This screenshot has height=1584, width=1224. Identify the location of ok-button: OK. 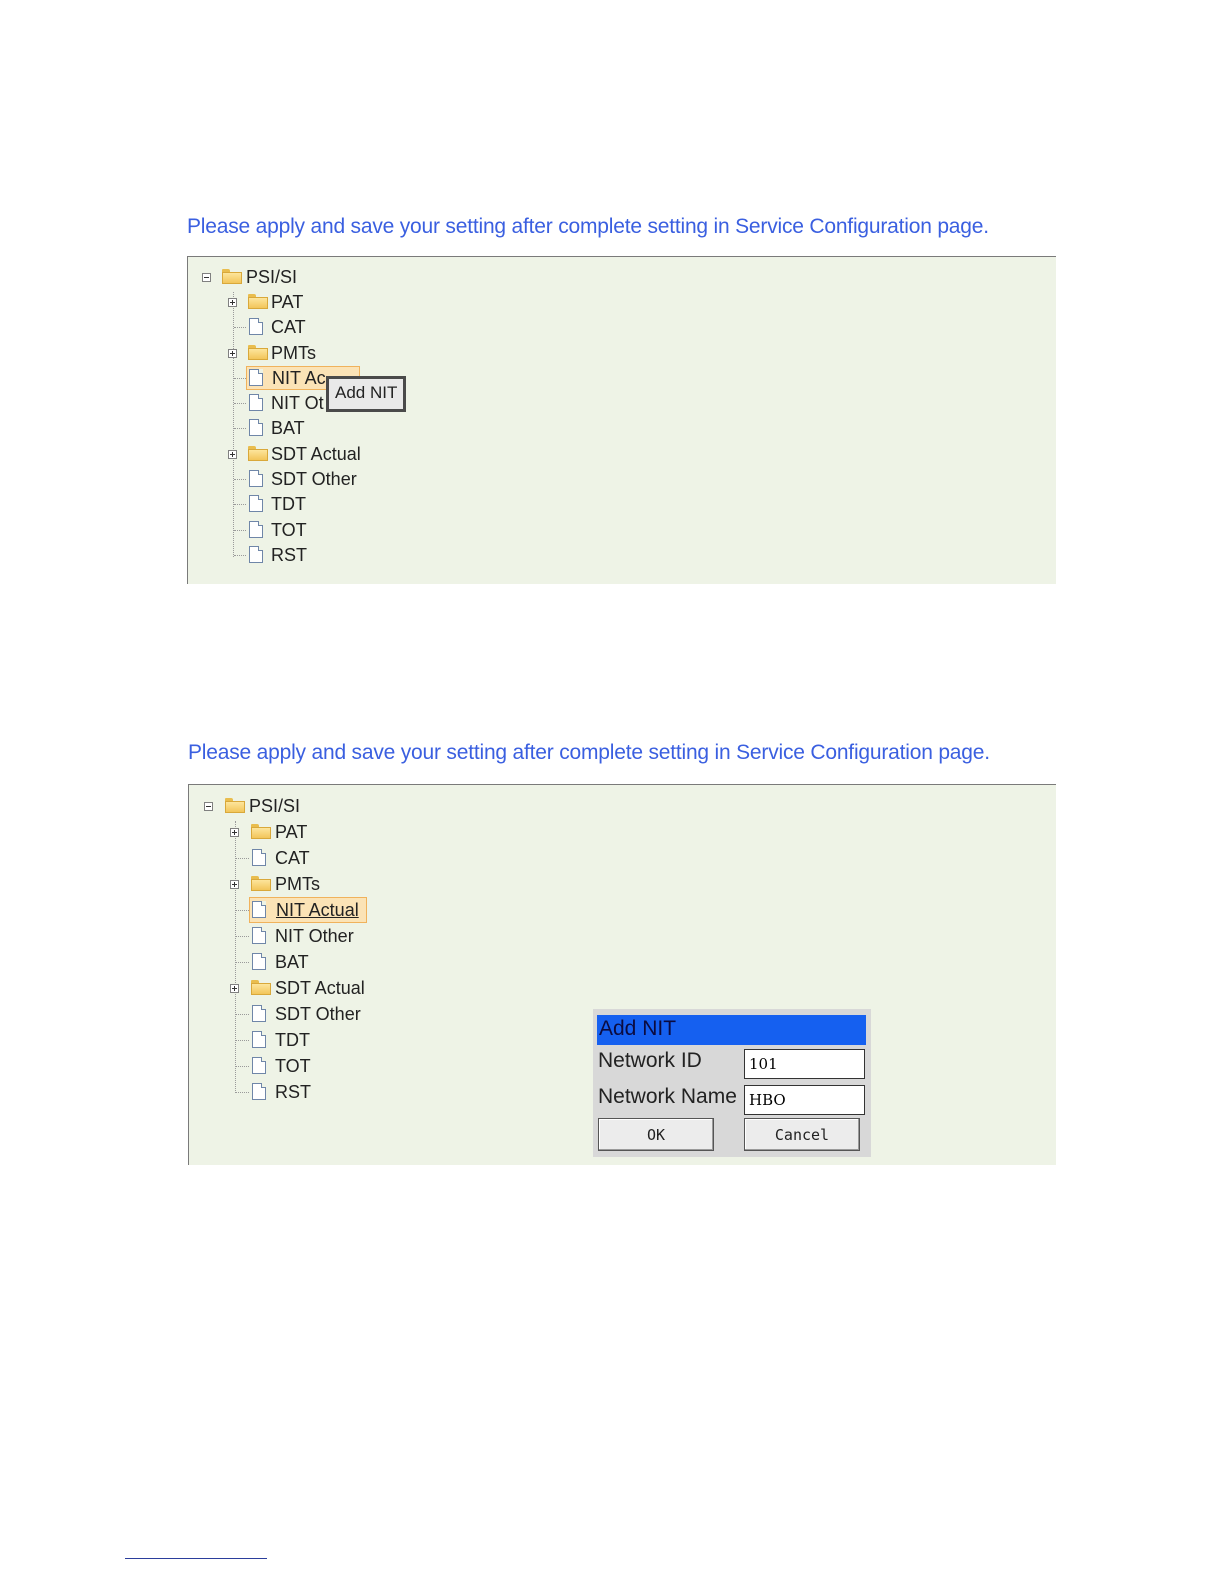
(656, 1134).